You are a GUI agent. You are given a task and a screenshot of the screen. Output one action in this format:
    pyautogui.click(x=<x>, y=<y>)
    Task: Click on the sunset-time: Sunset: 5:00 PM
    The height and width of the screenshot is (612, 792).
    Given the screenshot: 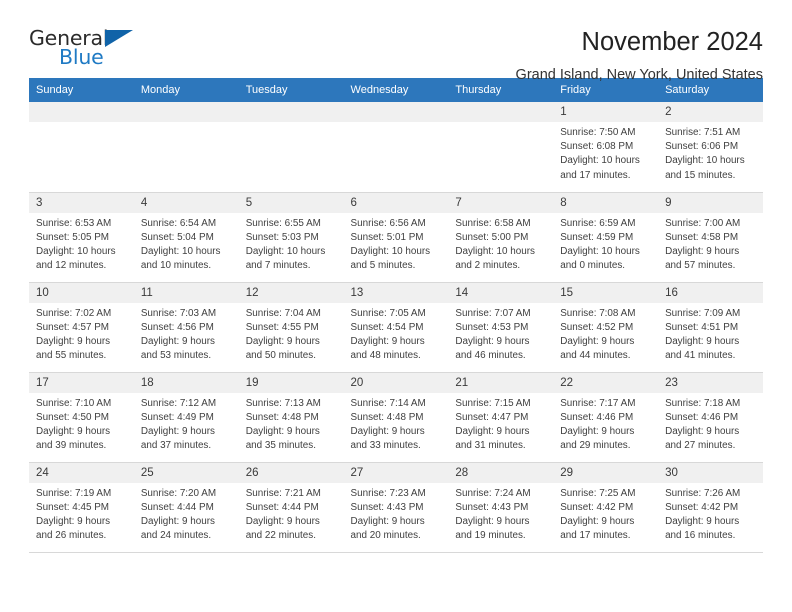 What is the action you would take?
    pyautogui.click(x=492, y=237)
    